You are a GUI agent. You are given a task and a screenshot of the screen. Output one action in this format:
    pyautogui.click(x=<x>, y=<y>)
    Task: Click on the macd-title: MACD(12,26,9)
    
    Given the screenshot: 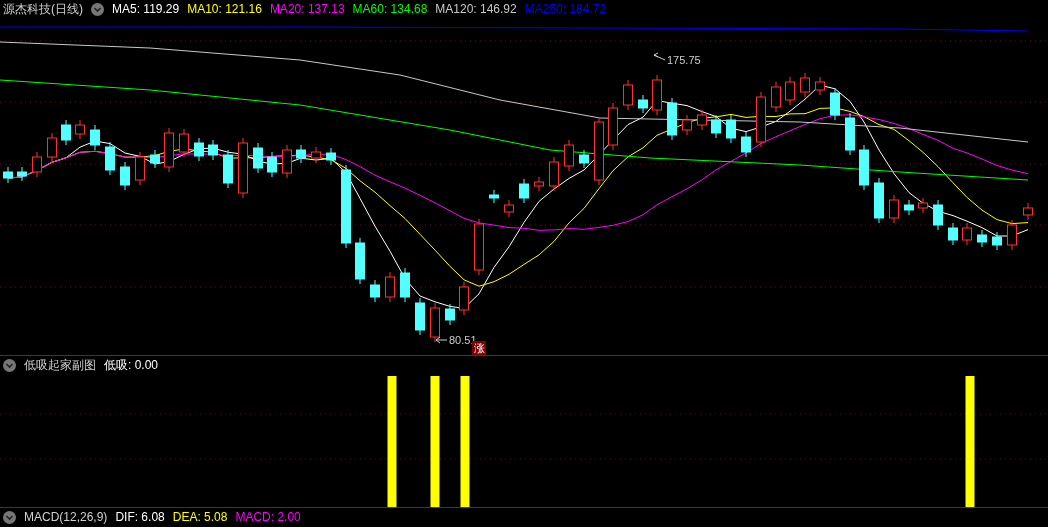 What is the action you would take?
    pyautogui.click(x=66, y=517)
    